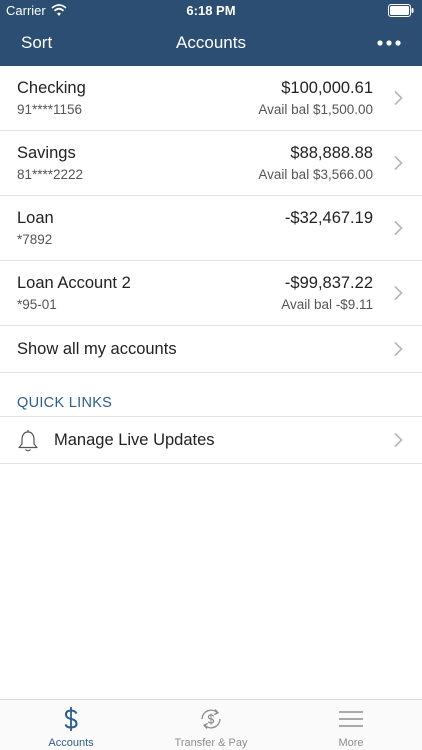 Image resolution: width=422 pixels, height=750 pixels. I want to click on sort-button: Sort, so click(36, 43).